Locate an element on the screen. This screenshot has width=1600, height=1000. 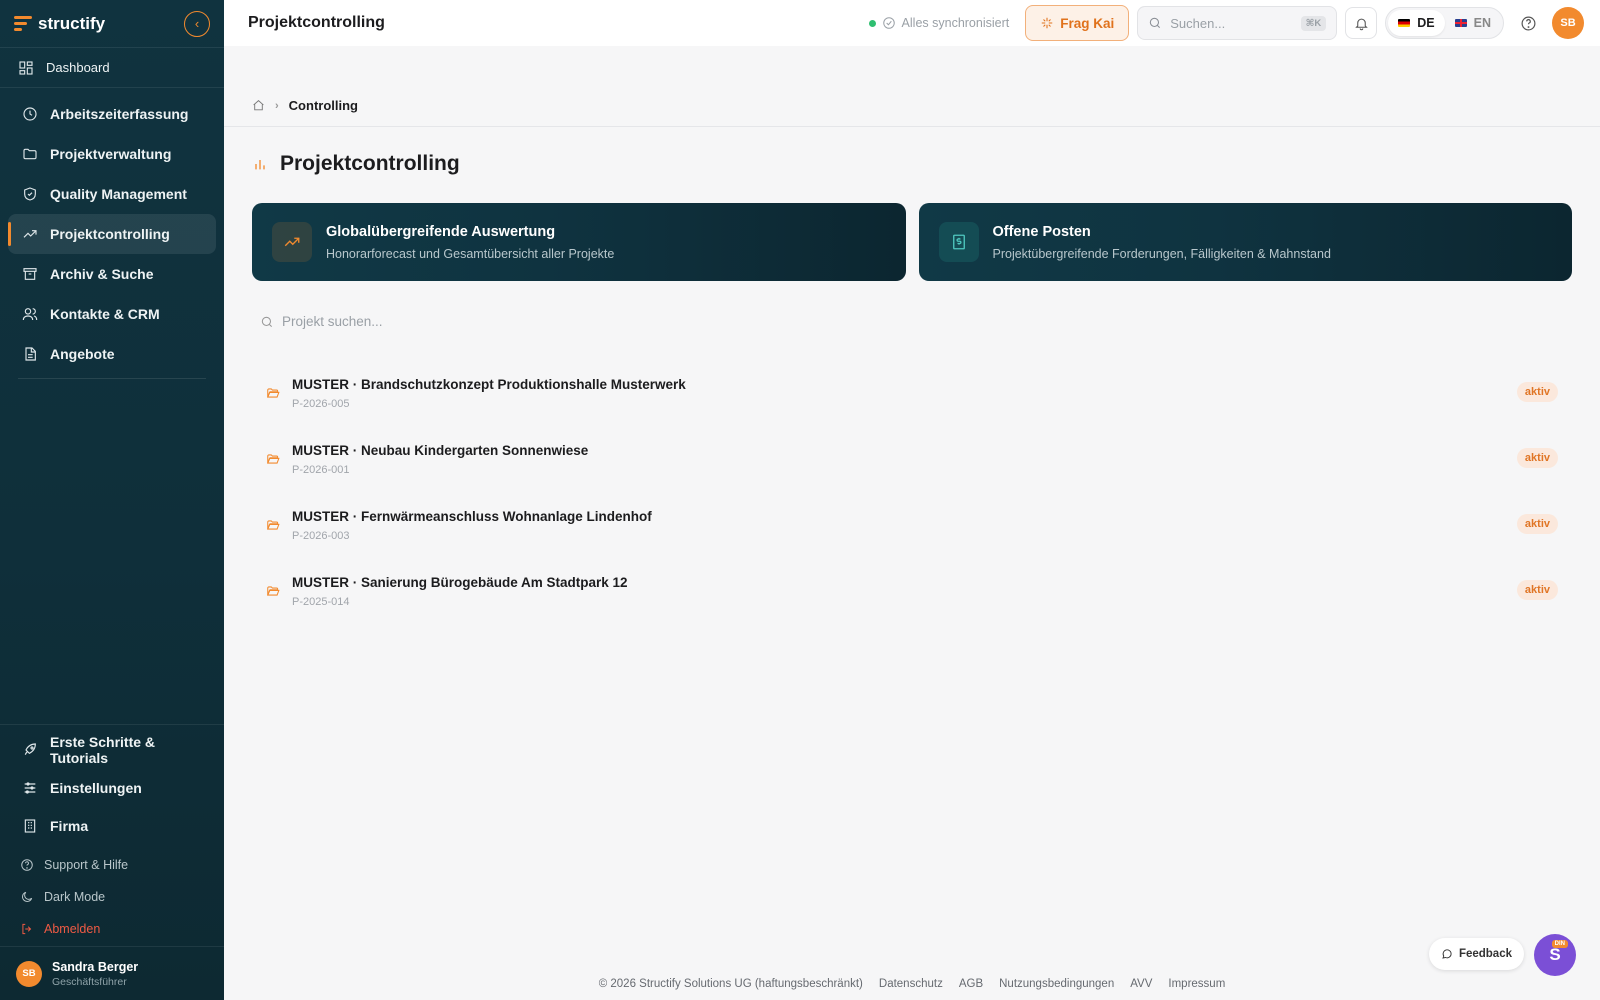
sidebar-item-einstellungen: Einstellungen is located at coordinates (112, 788).